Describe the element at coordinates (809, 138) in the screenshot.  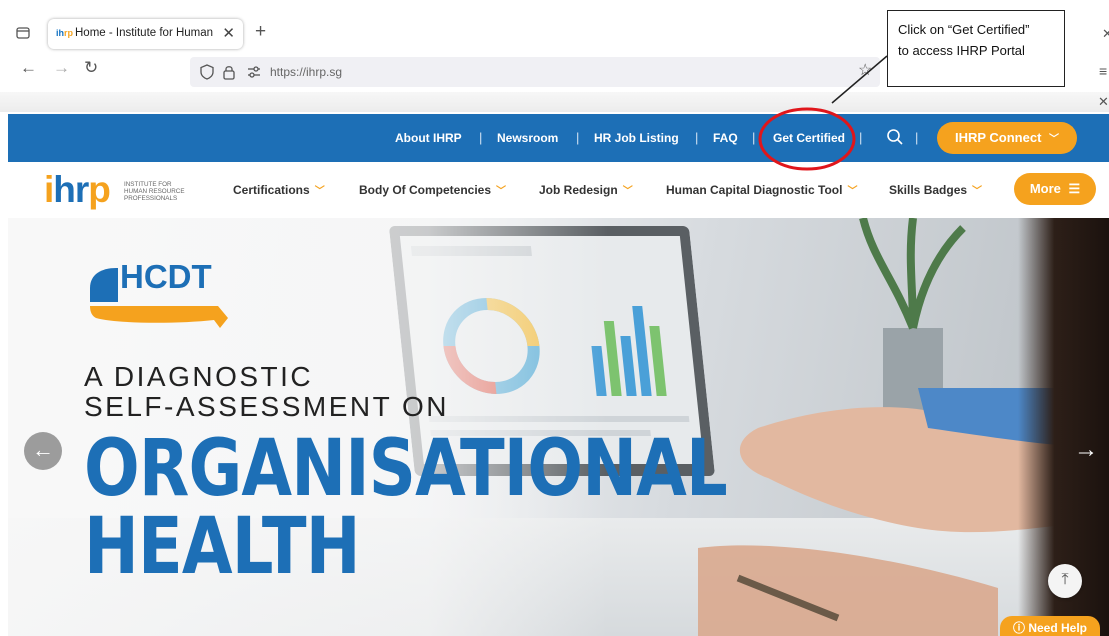
I see `topbar-link-get-certified: Get Certified` at that location.